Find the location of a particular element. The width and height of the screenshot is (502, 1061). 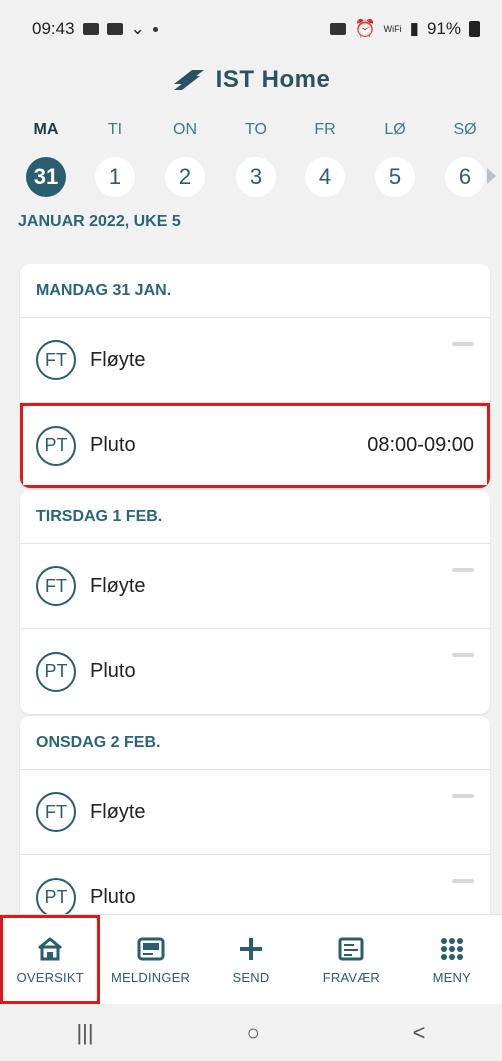

home-button: ○ is located at coordinates (252, 1033).